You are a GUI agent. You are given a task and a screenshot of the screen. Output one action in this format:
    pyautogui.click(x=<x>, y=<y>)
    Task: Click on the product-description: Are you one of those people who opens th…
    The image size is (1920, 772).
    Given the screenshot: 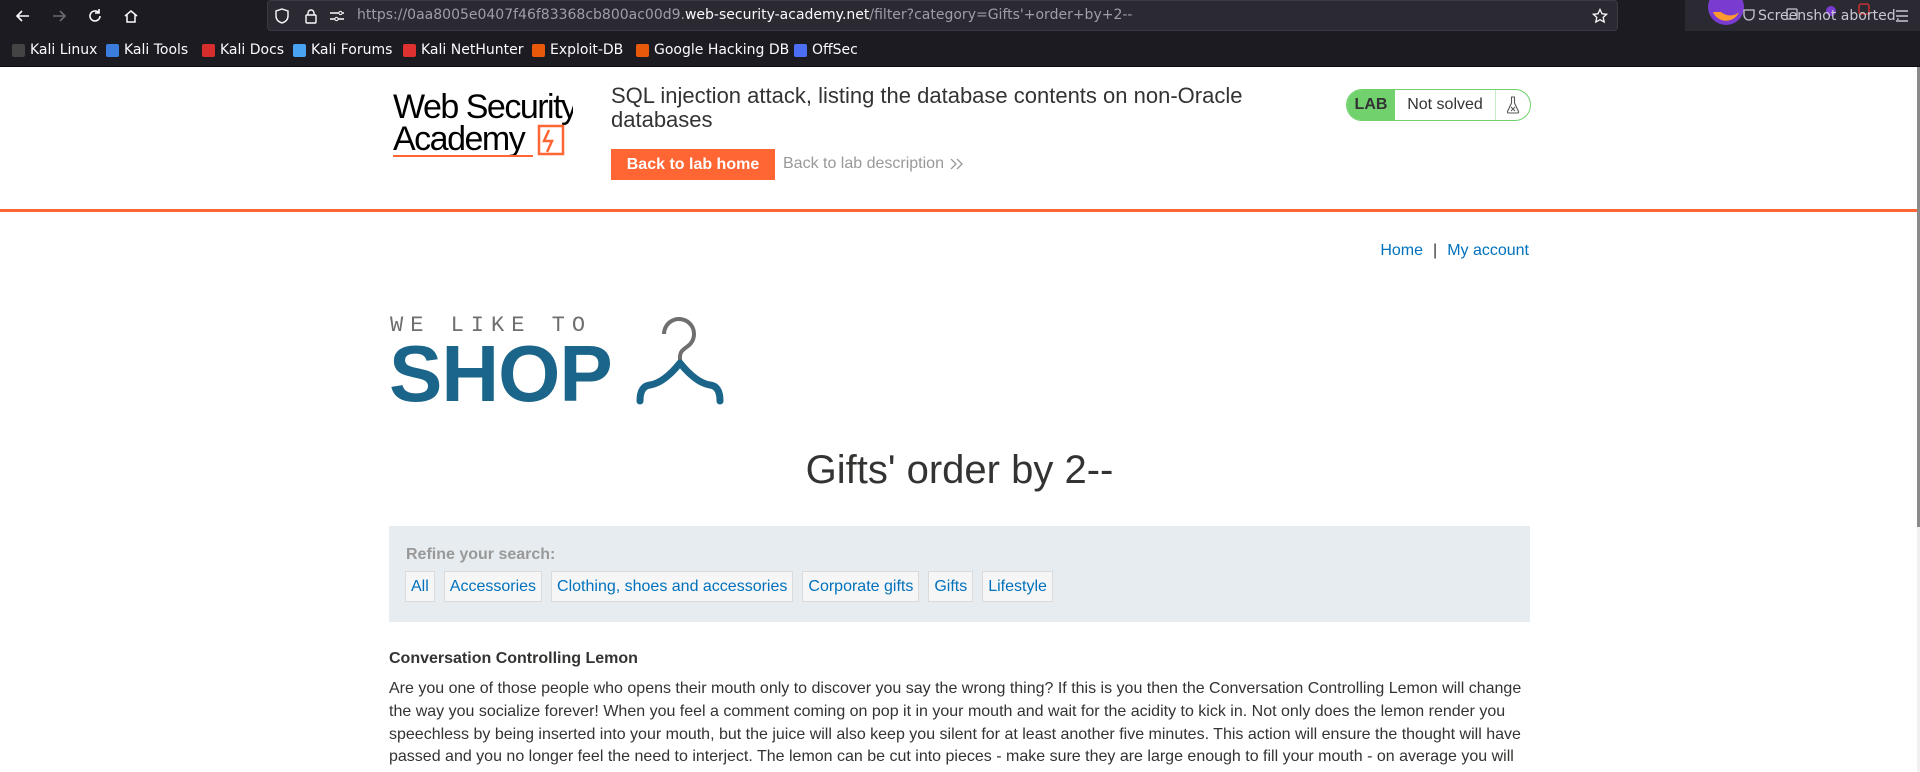 What is the action you would take?
    pyautogui.click(x=955, y=723)
    